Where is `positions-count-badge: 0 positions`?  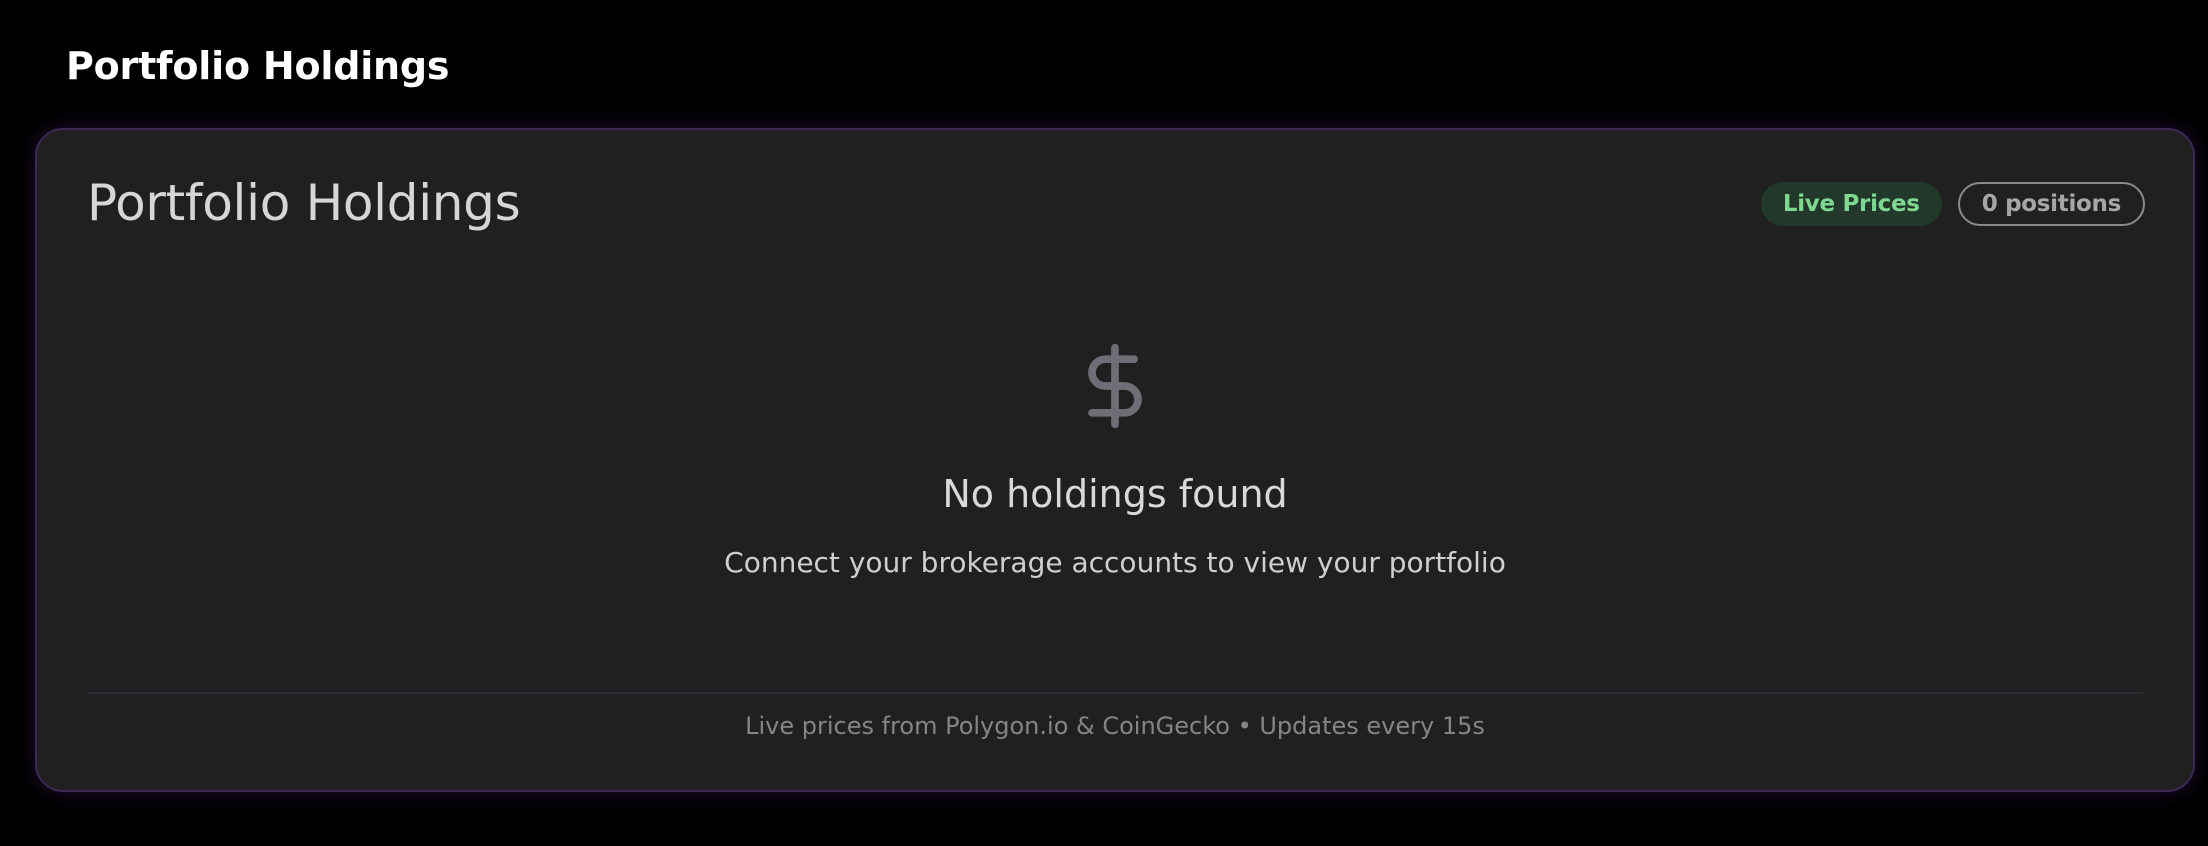 positions-count-badge: 0 positions is located at coordinates (2051, 204).